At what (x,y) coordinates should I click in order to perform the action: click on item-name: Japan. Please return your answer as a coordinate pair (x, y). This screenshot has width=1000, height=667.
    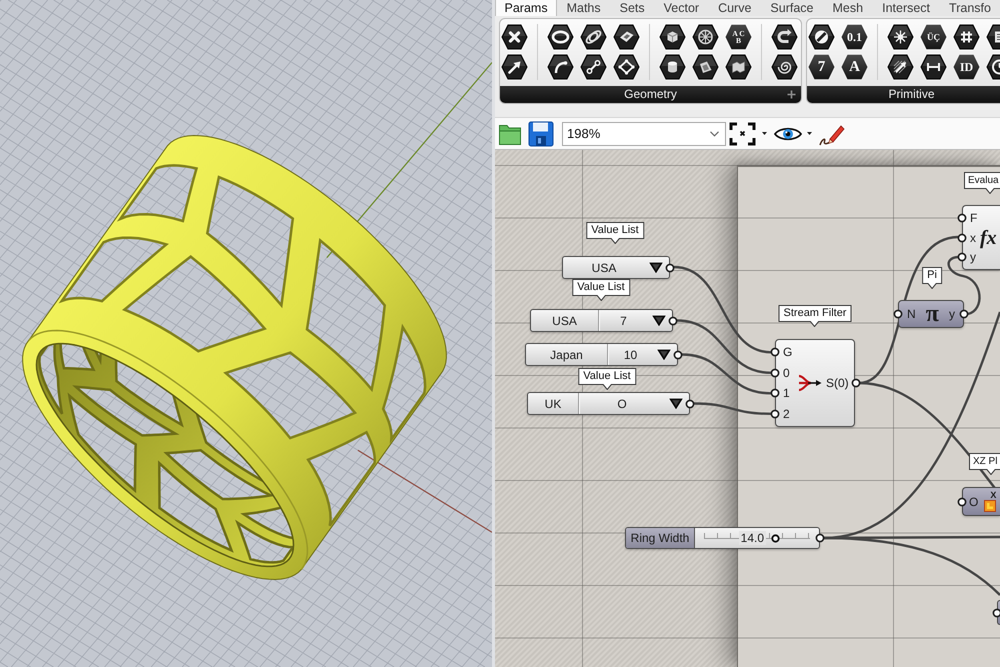
    Looking at the image, I should click on (567, 354).